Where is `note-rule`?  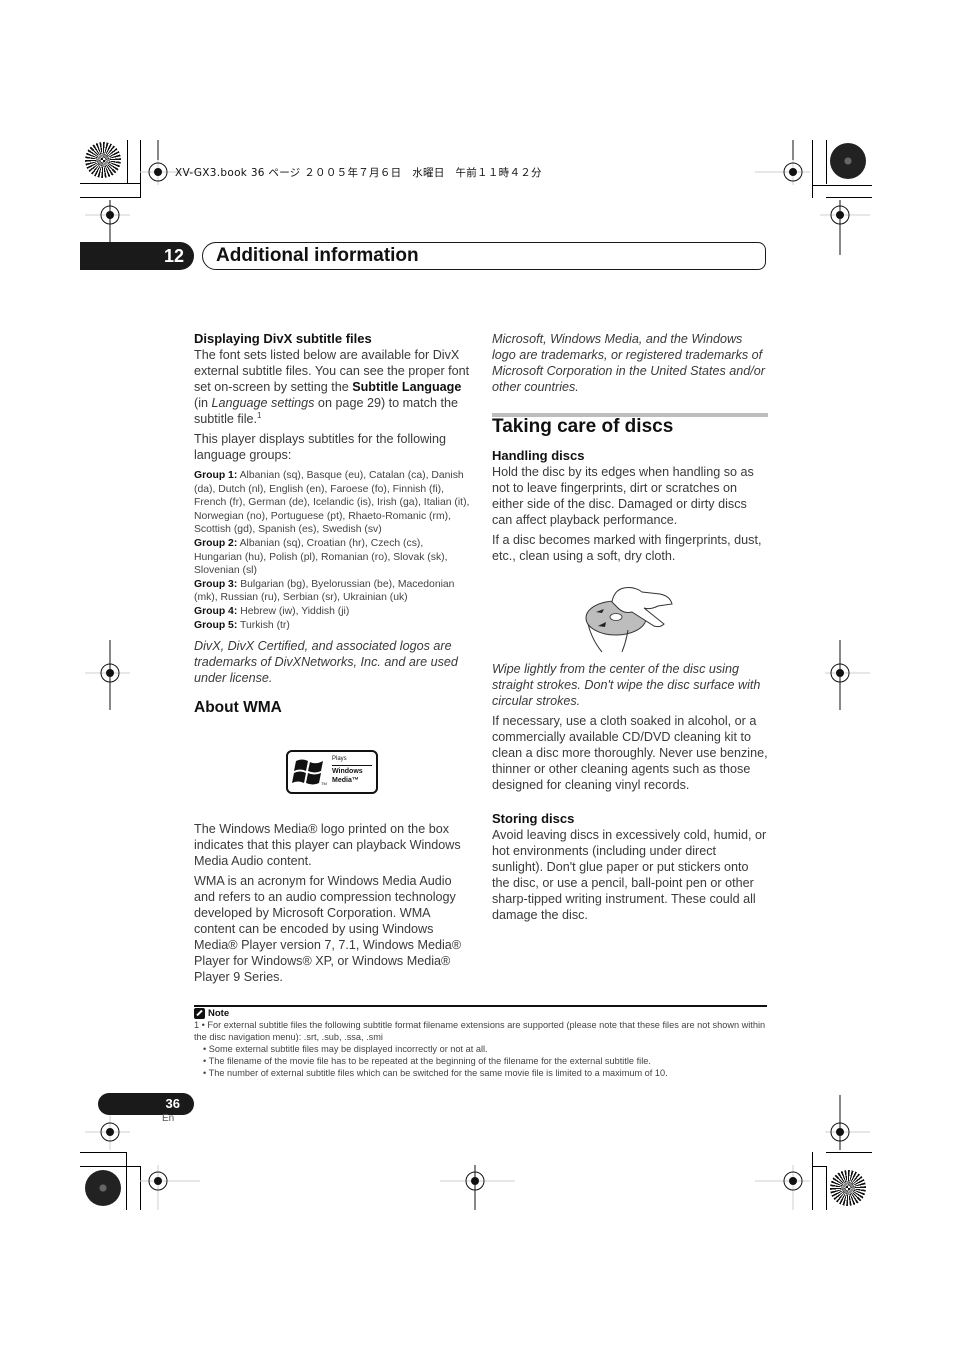
note-rule is located at coordinates (480, 1006).